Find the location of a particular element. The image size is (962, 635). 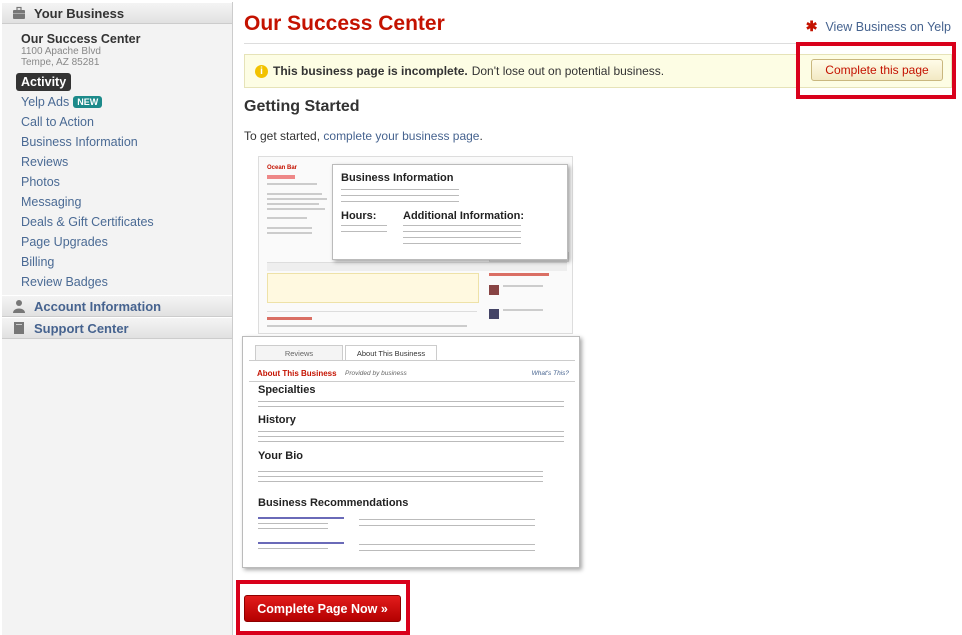

sidebar-item-photos: Photos is located at coordinates (117, 182).